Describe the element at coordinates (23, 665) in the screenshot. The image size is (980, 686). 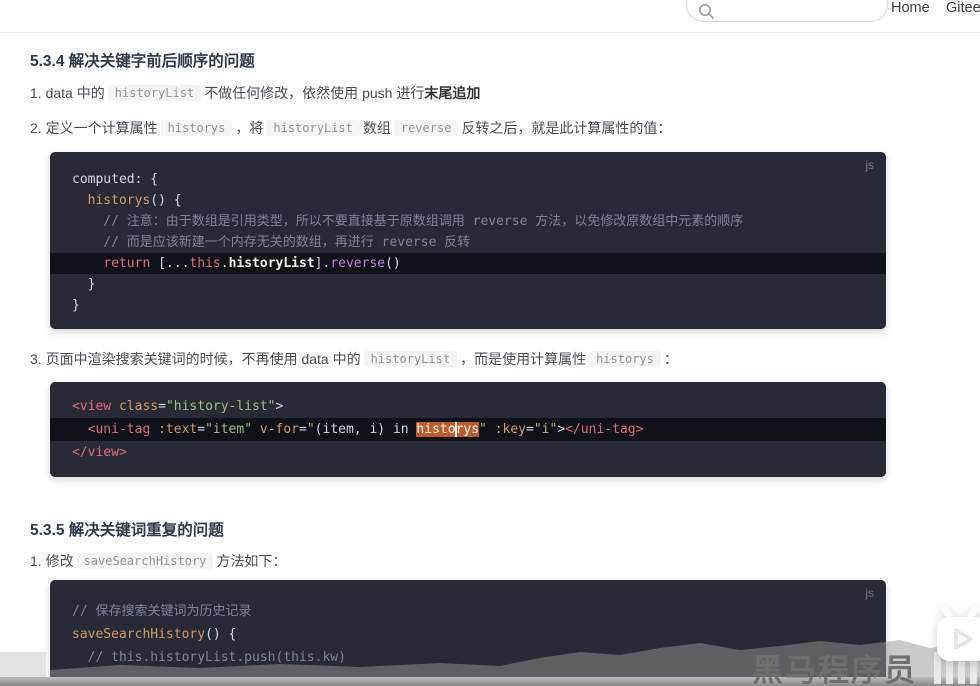
I see `watermark-left-block` at that location.